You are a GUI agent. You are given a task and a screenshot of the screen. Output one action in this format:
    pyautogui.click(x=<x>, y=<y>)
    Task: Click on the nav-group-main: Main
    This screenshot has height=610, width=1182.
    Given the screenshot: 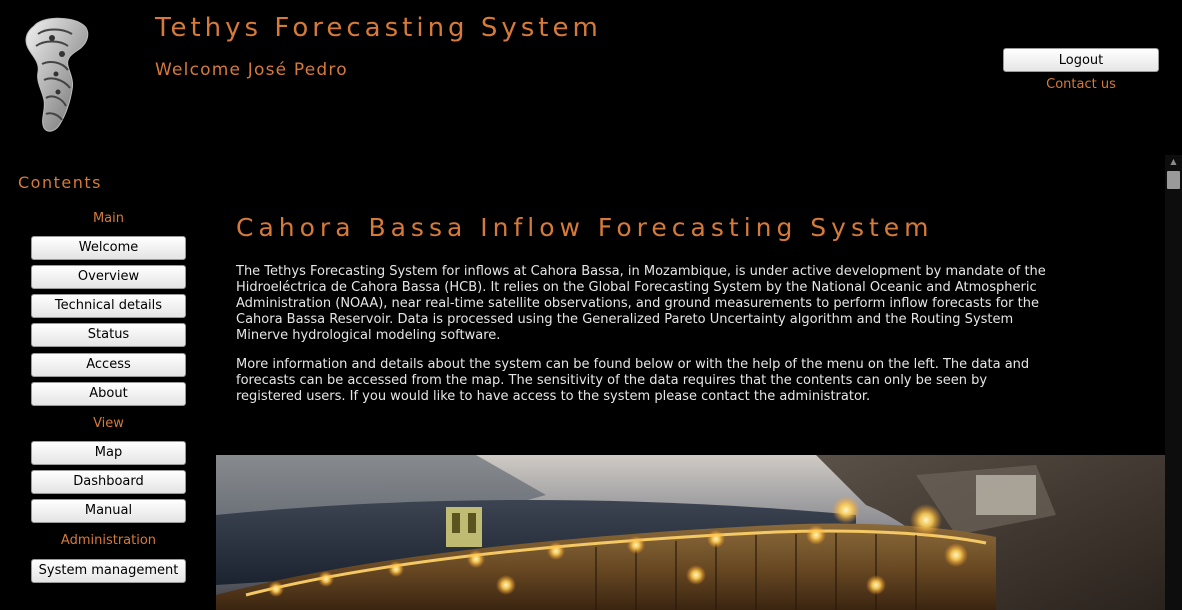 What is the action you would take?
    pyautogui.click(x=108, y=218)
    